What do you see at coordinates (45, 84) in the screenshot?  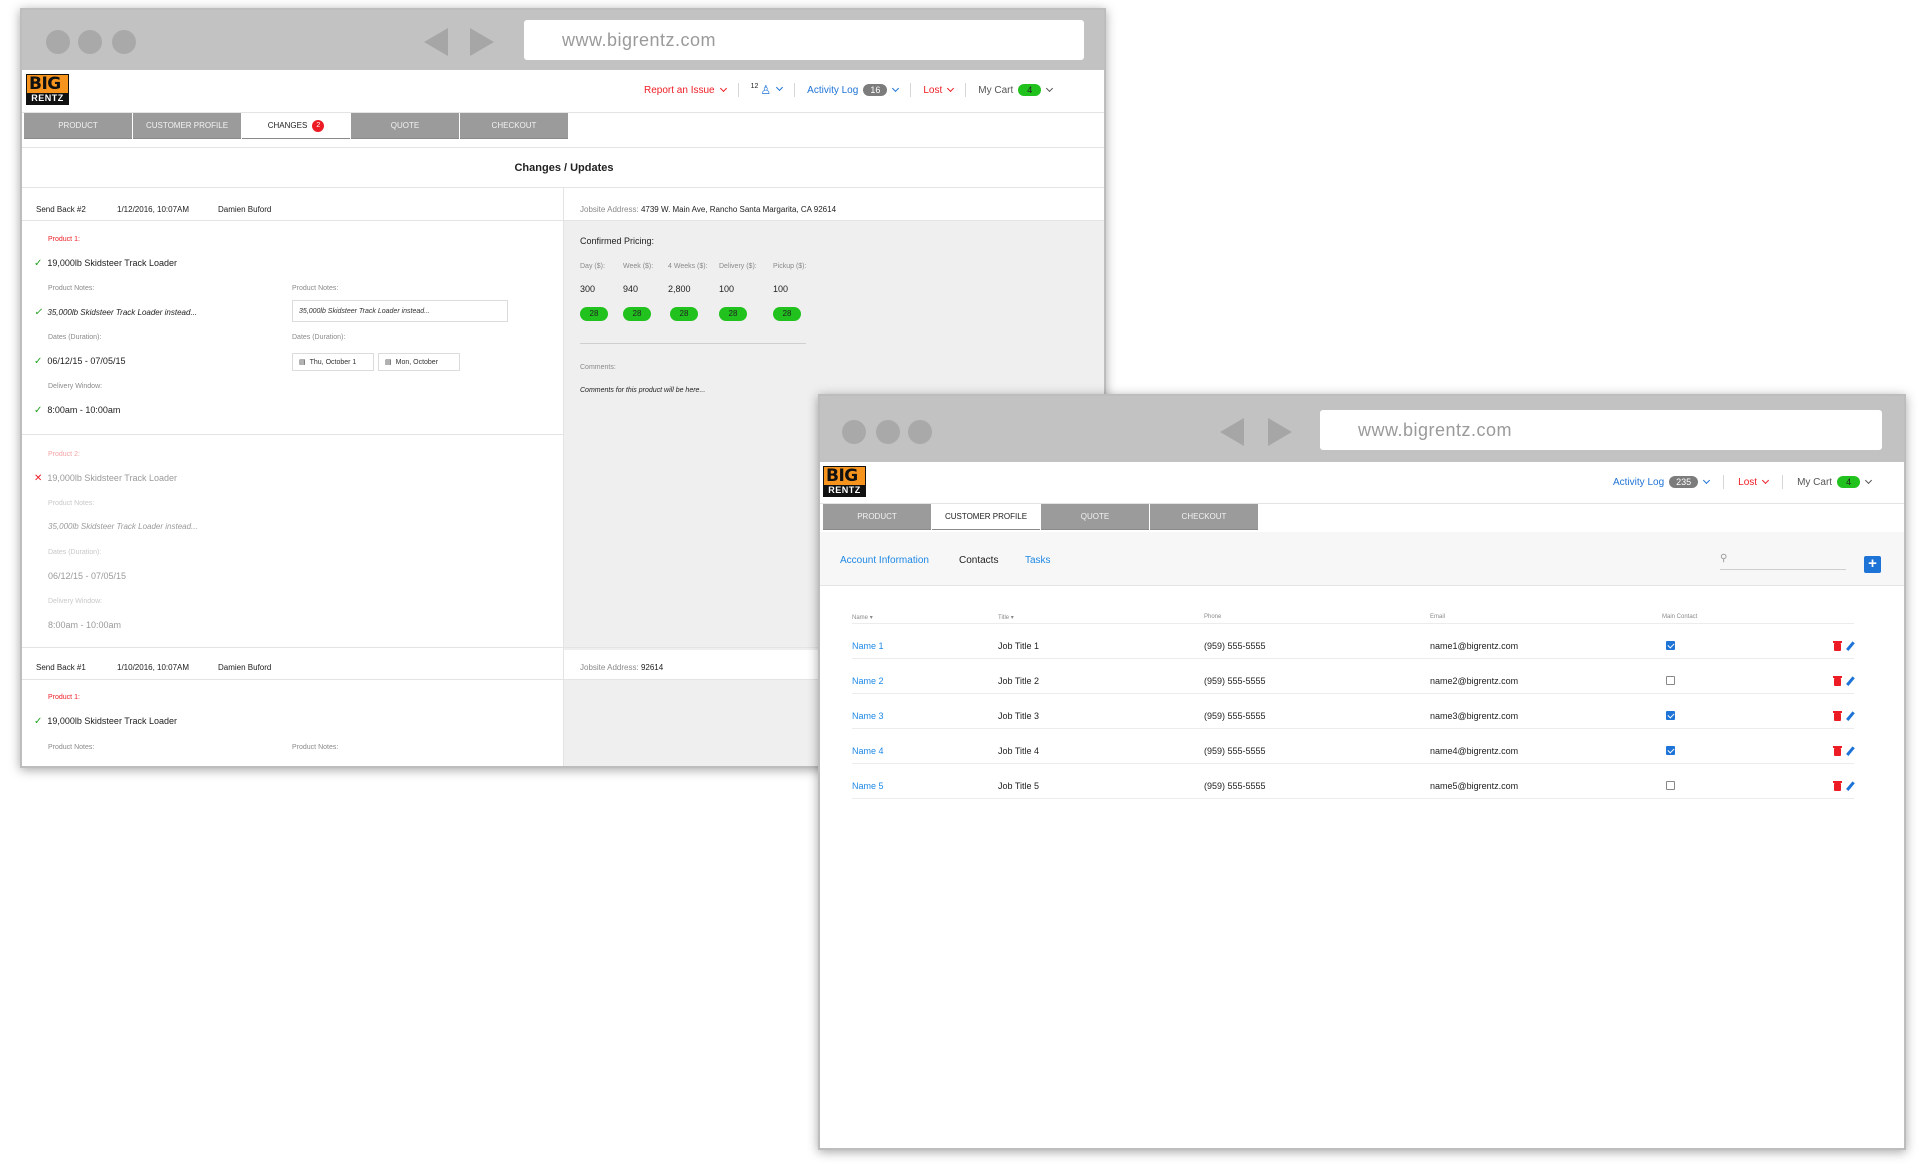 I see `logo-text-big: BIG` at bounding box center [45, 84].